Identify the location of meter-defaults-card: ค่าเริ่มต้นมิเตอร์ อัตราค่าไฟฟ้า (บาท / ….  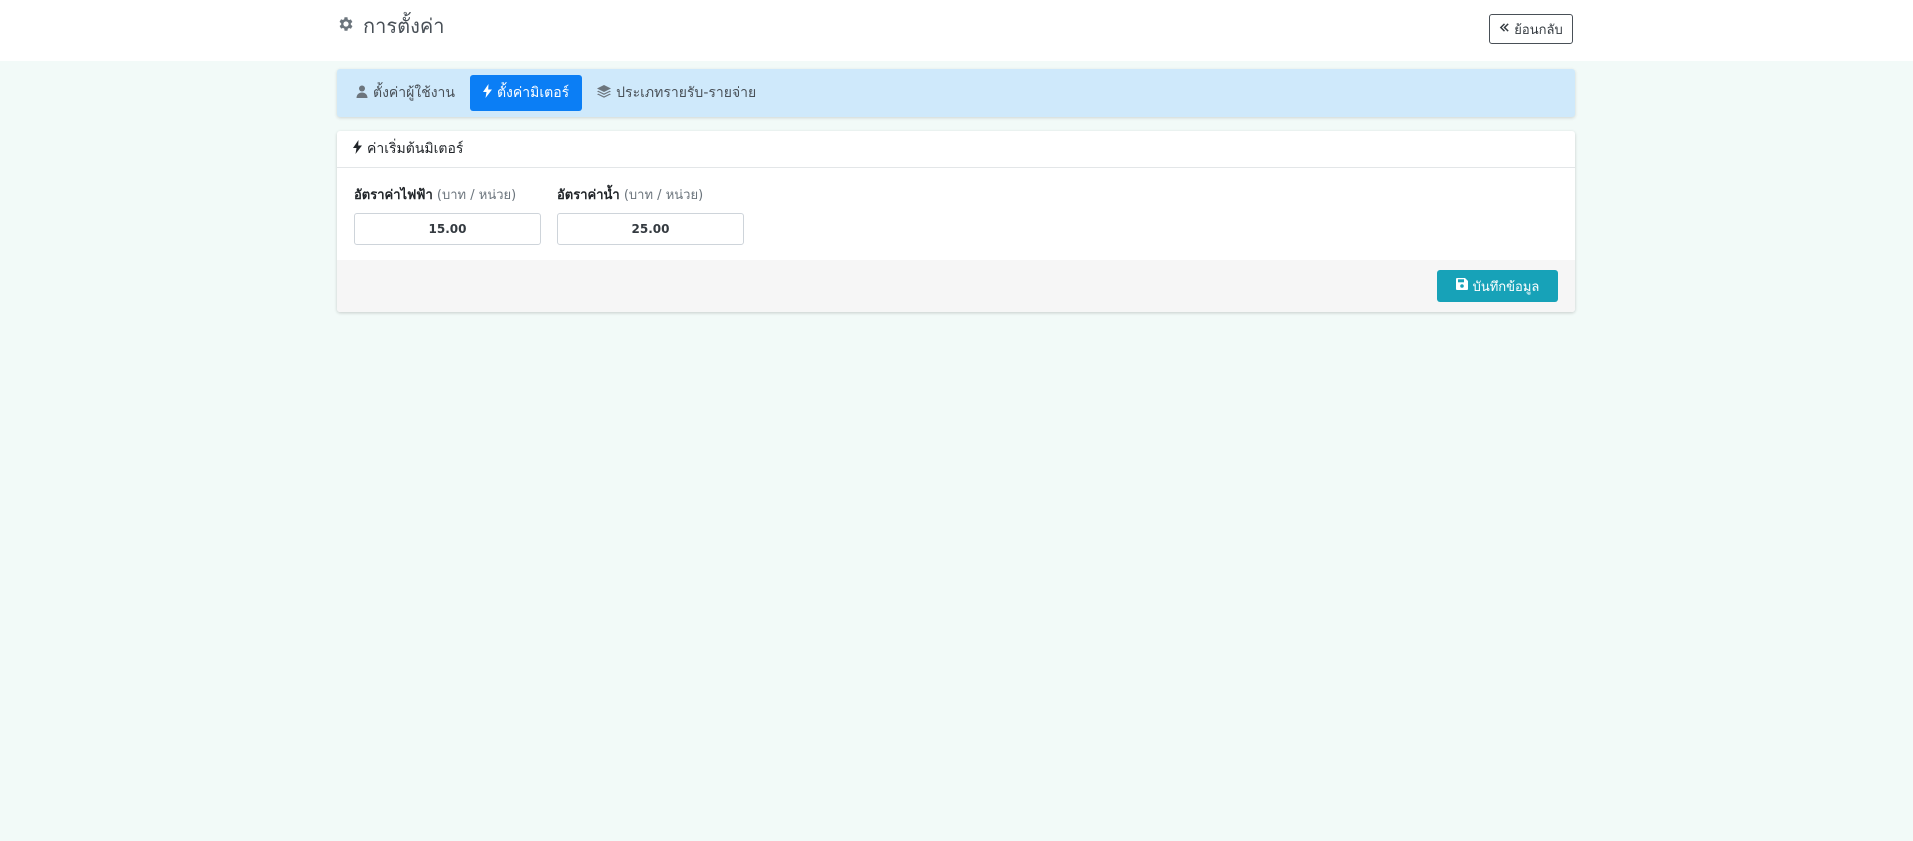
(956, 221).